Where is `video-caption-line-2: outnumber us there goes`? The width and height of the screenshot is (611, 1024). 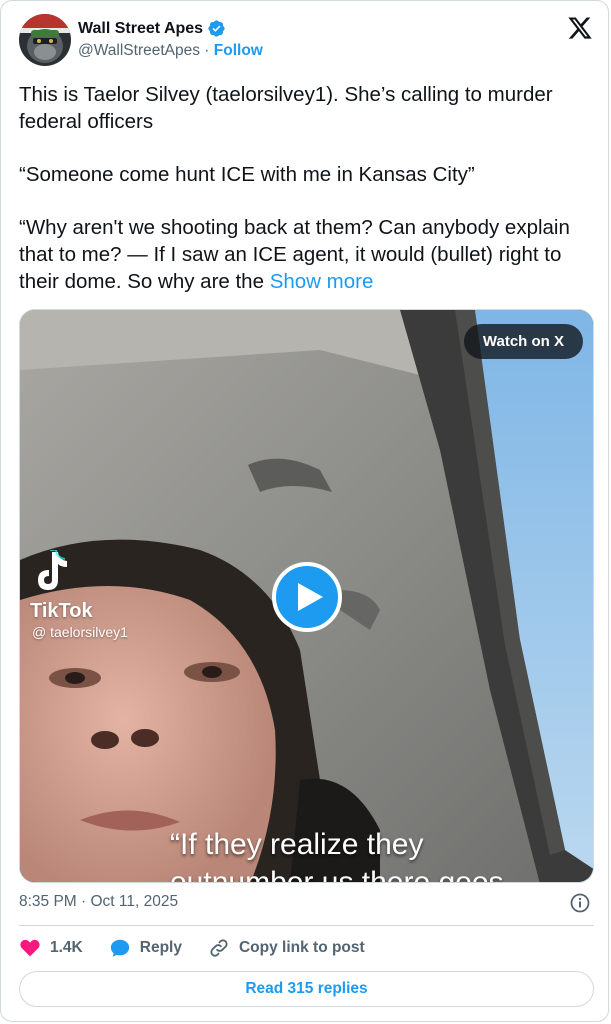
video-caption-line-2: outnumber us there goes is located at coordinates (337, 874).